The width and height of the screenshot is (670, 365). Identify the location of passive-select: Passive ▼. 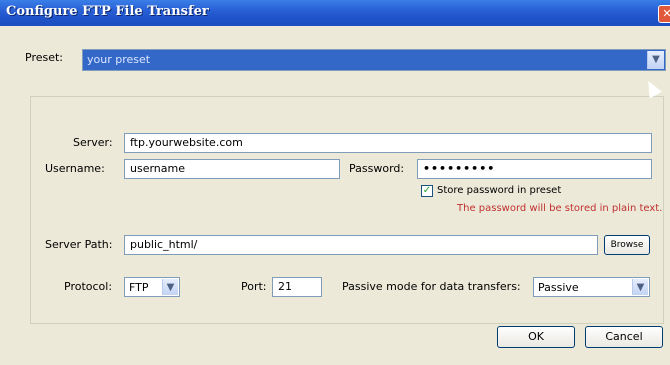
(591, 287).